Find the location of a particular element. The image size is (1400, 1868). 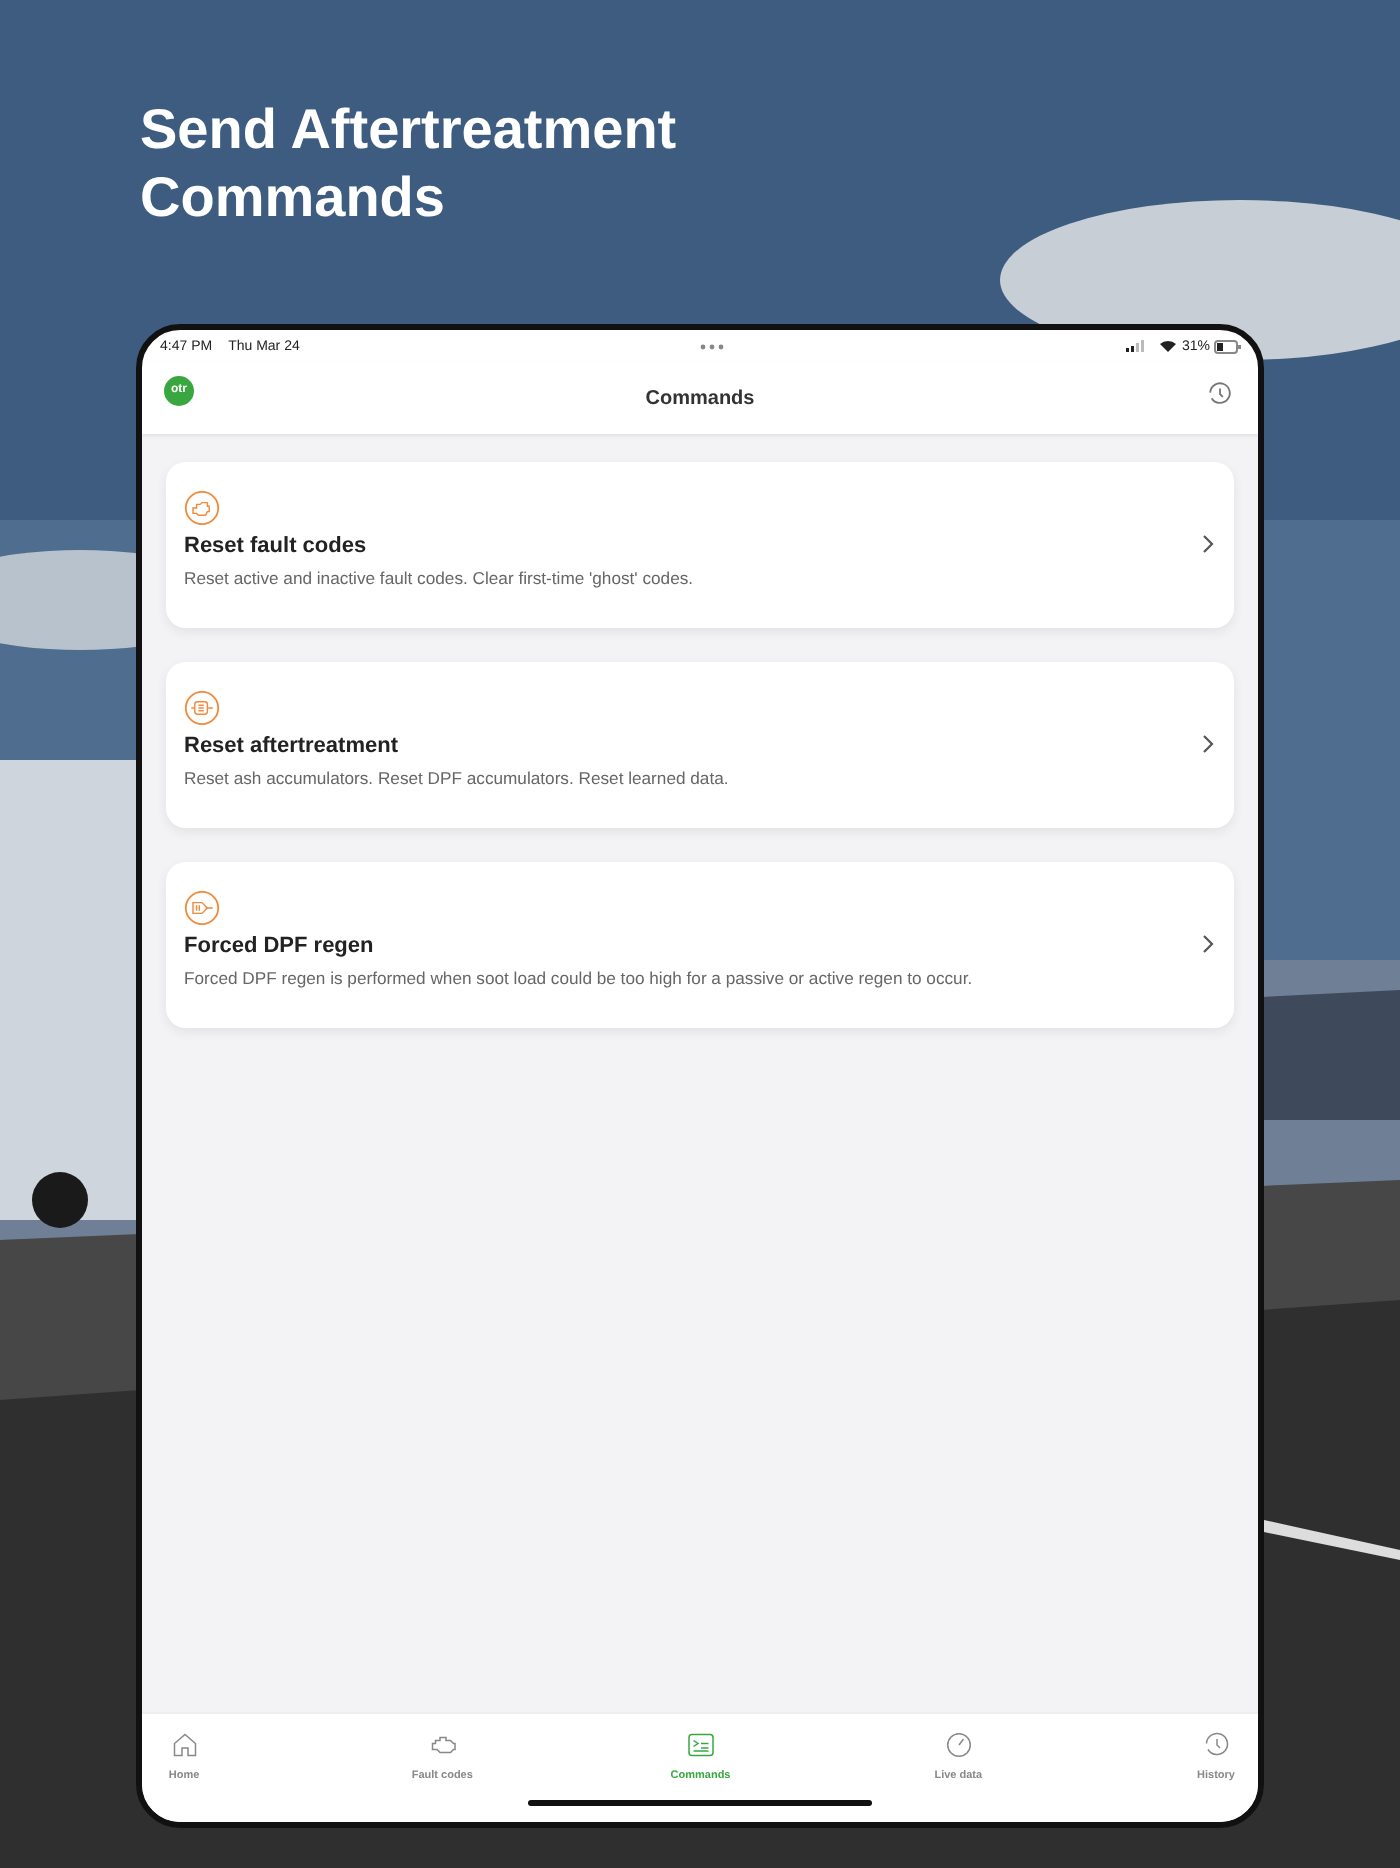

more-dots-icon is located at coordinates (712, 346).